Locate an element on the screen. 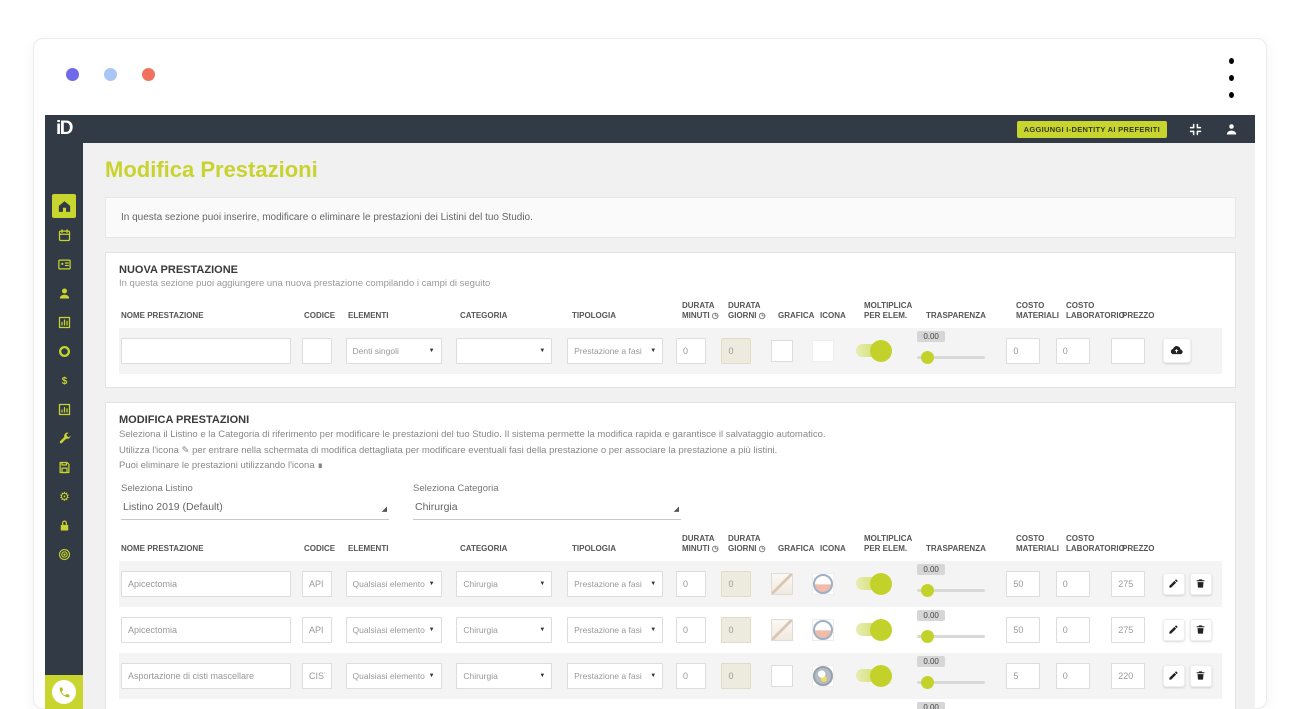 This screenshot has width=1300, height=709. user-account-icon is located at coordinates (1231, 129).